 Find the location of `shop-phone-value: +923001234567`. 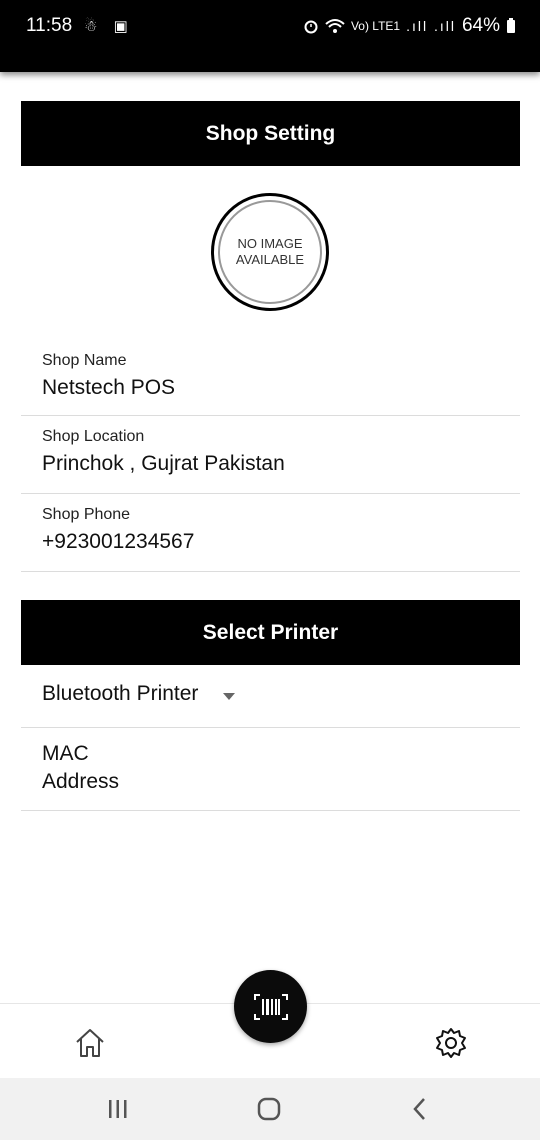

shop-phone-value: +923001234567 is located at coordinates (118, 542).